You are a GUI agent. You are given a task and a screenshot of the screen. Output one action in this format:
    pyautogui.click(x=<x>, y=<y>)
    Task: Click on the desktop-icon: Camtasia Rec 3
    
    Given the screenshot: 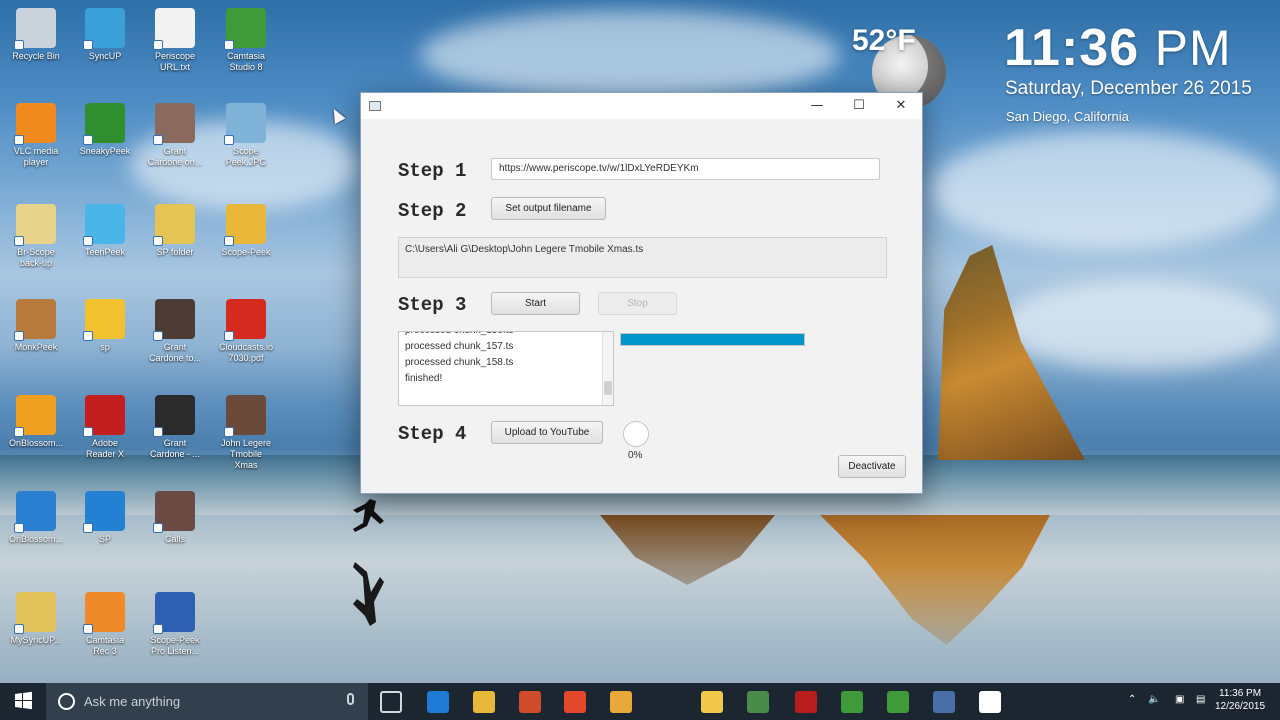 What is the action you would take?
    pyautogui.click(x=105, y=624)
    